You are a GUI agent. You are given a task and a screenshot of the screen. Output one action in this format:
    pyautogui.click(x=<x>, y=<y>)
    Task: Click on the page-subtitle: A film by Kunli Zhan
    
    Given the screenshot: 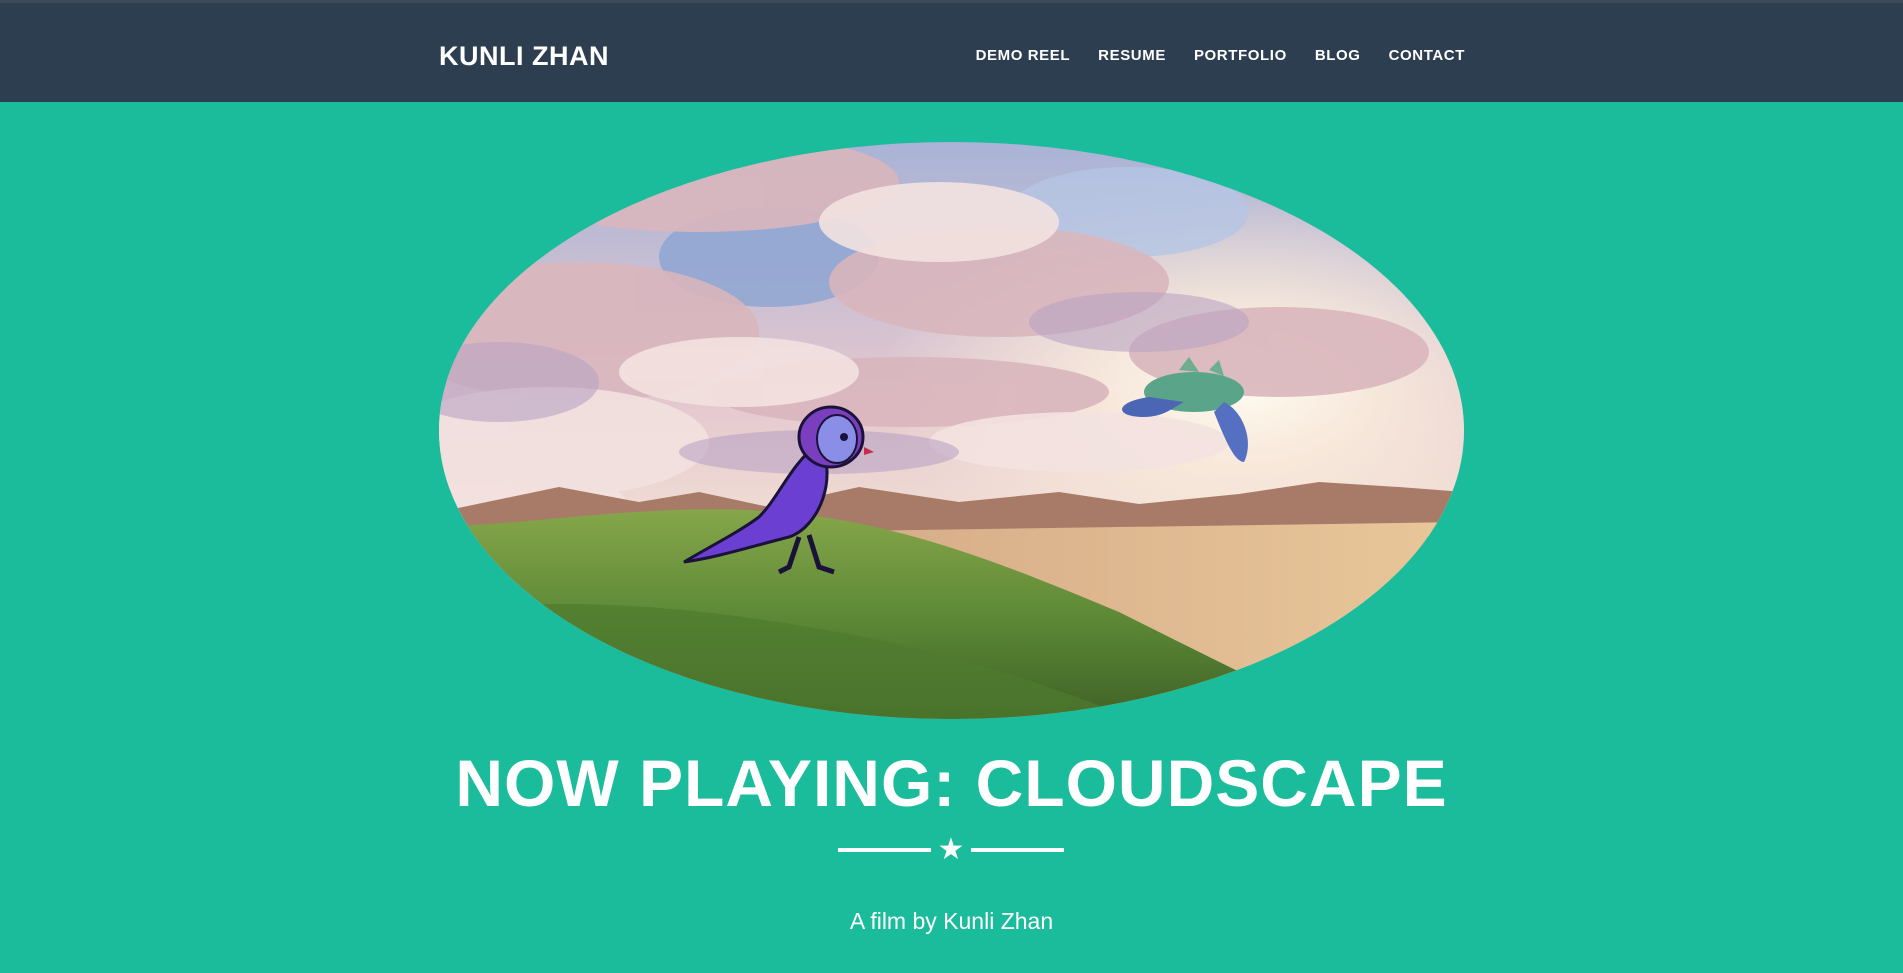 What is the action you would take?
    pyautogui.click(x=951, y=921)
    